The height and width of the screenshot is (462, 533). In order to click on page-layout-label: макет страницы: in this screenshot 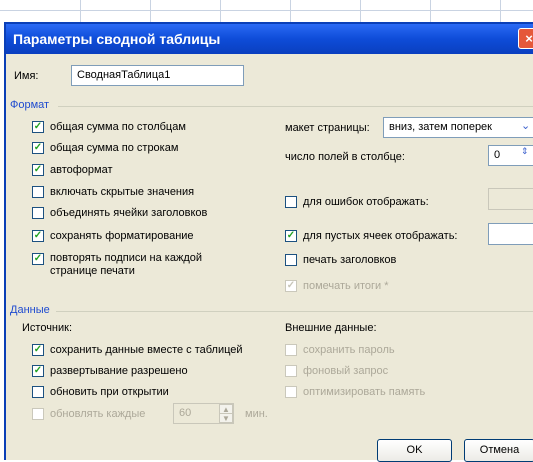, I will do `click(327, 128)`.